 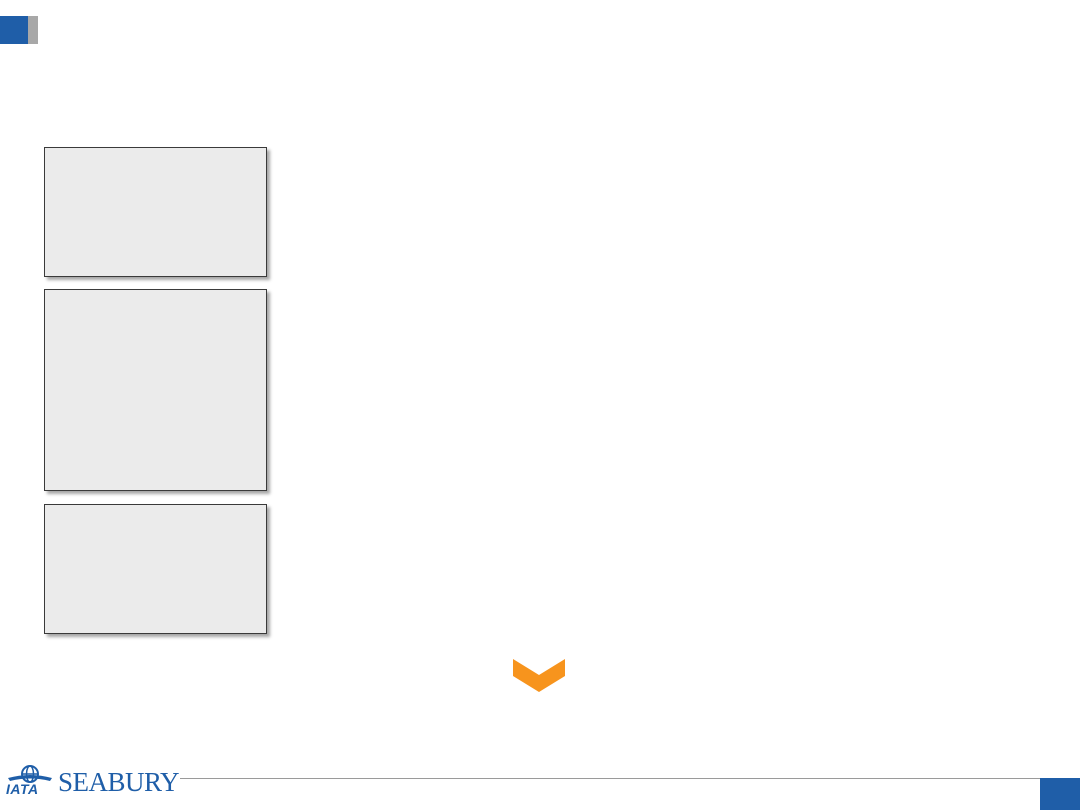 I want to click on iata-seabury-logo: IATA SEABURY, so click(x=93, y=782).